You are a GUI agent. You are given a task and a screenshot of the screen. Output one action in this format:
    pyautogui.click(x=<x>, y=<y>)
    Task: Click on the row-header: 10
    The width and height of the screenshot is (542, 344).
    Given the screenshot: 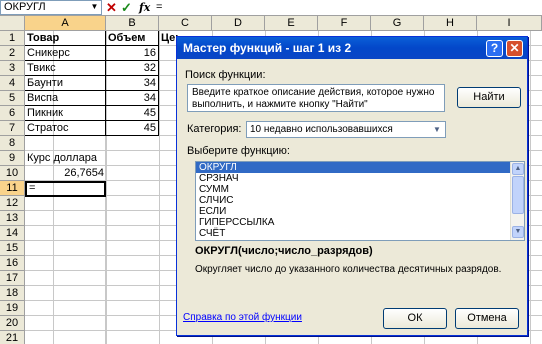 What is the action you would take?
    pyautogui.click(x=12, y=173)
    